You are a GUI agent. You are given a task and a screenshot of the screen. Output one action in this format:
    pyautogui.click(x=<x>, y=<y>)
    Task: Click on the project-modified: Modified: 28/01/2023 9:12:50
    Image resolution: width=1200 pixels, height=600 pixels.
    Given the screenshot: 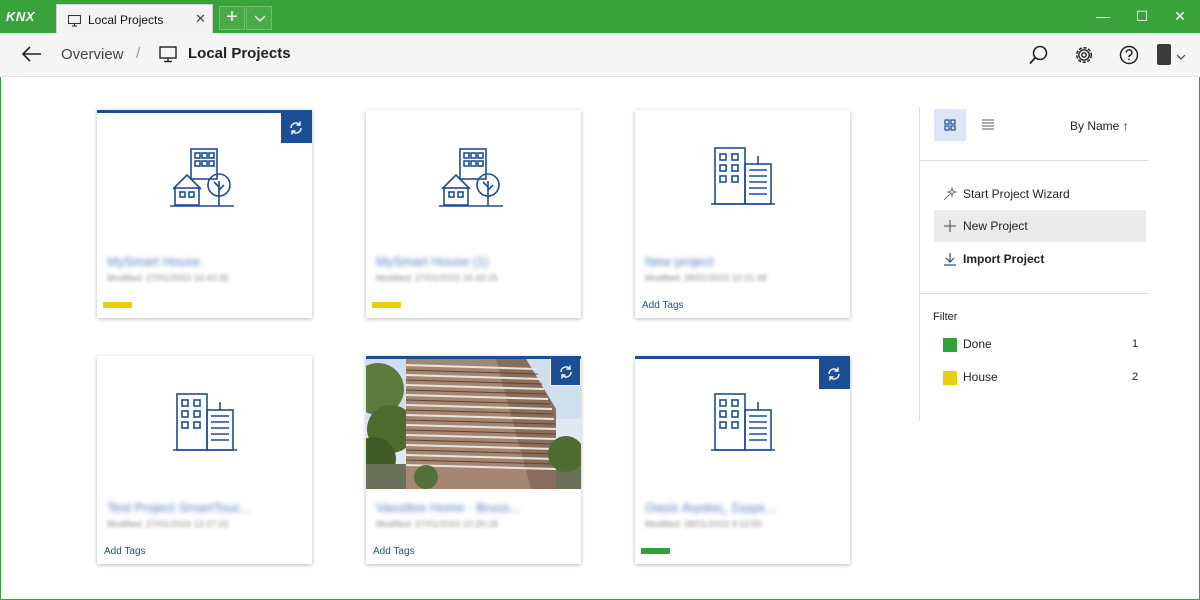 What is the action you would take?
    pyautogui.click(x=703, y=524)
    